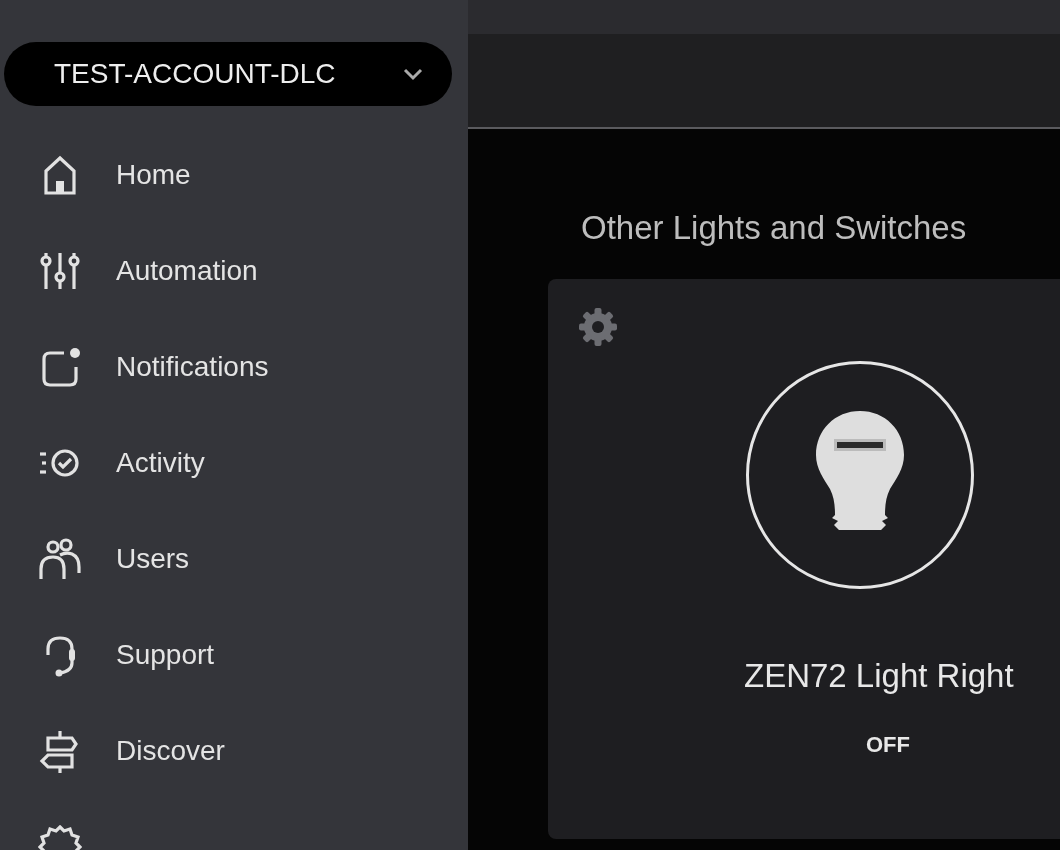 The image size is (1060, 850). What do you see at coordinates (234, 271) in the screenshot?
I see `sidebar-item: Automation` at bounding box center [234, 271].